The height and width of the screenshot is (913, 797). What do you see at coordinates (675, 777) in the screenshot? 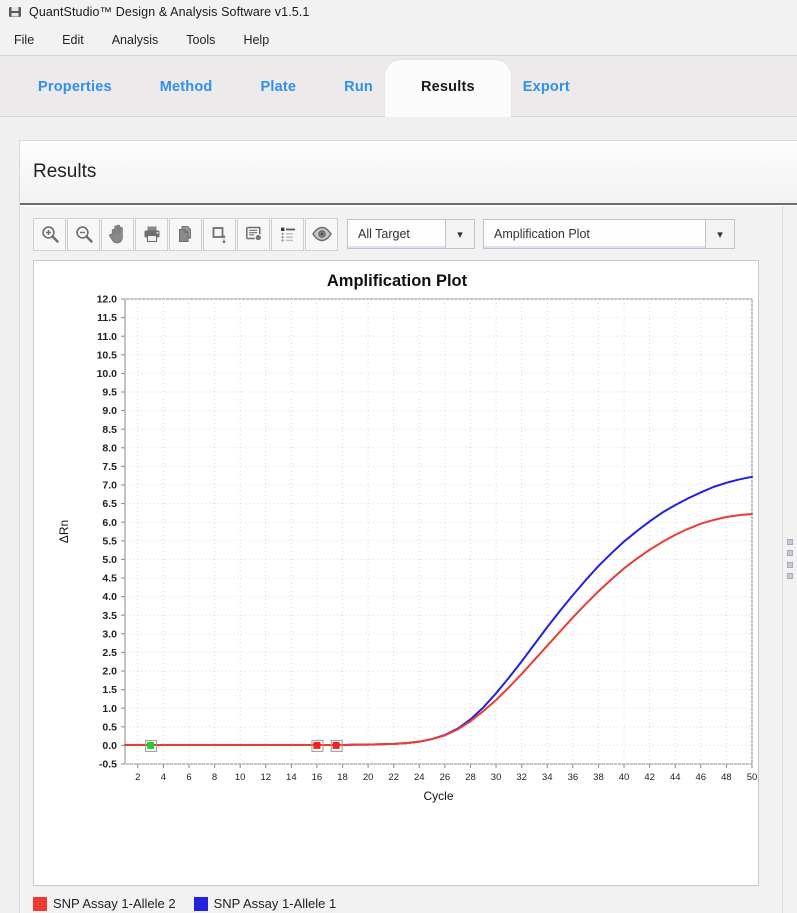
I see `x-tick-label: 44` at bounding box center [675, 777].